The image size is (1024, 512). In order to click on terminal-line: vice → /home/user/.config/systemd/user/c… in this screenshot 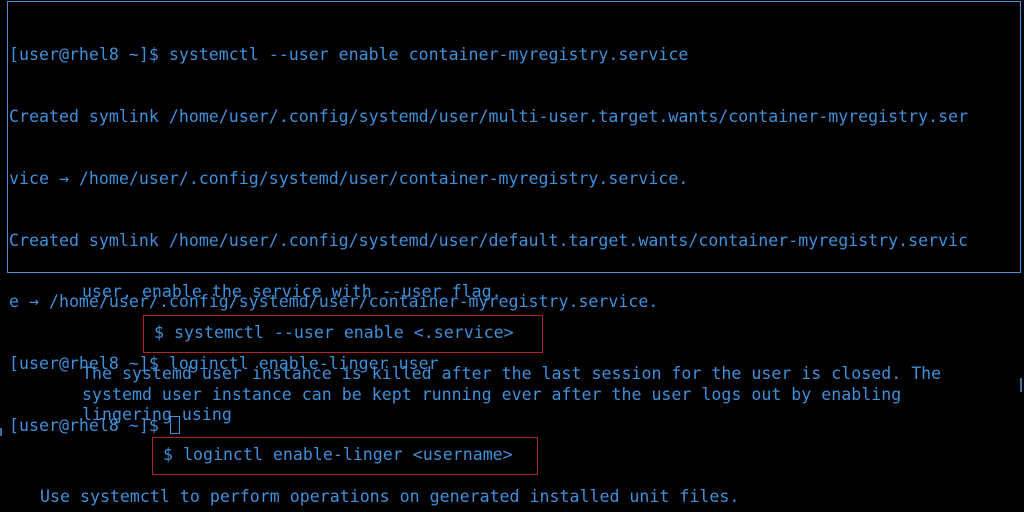, I will do `click(349, 178)`.